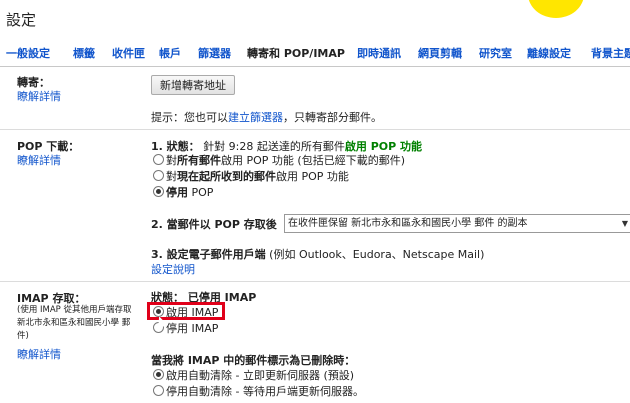 The width and height of the screenshot is (630, 403). Describe the element at coordinates (214, 224) in the screenshot. I see `pop-when-accessed-label: 2. 當郵件以 POP 存取後` at that location.